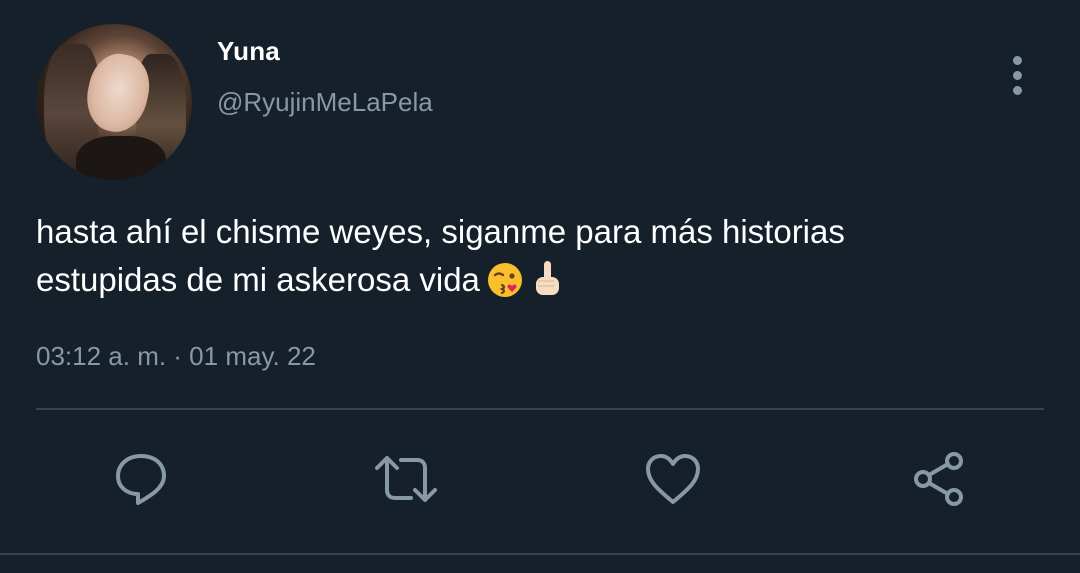 The height and width of the screenshot is (573, 1080). Describe the element at coordinates (258, 279) in the screenshot. I see `tweet-text-line-2: estupidas de mi askerosa vida` at that location.